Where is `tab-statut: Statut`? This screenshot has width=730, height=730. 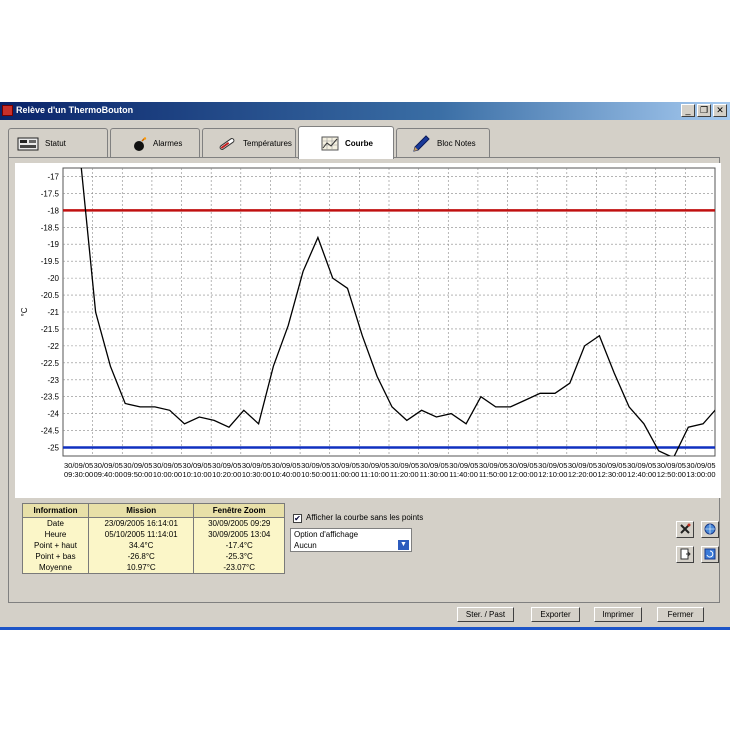
tab-statut: Statut is located at coordinates (58, 143).